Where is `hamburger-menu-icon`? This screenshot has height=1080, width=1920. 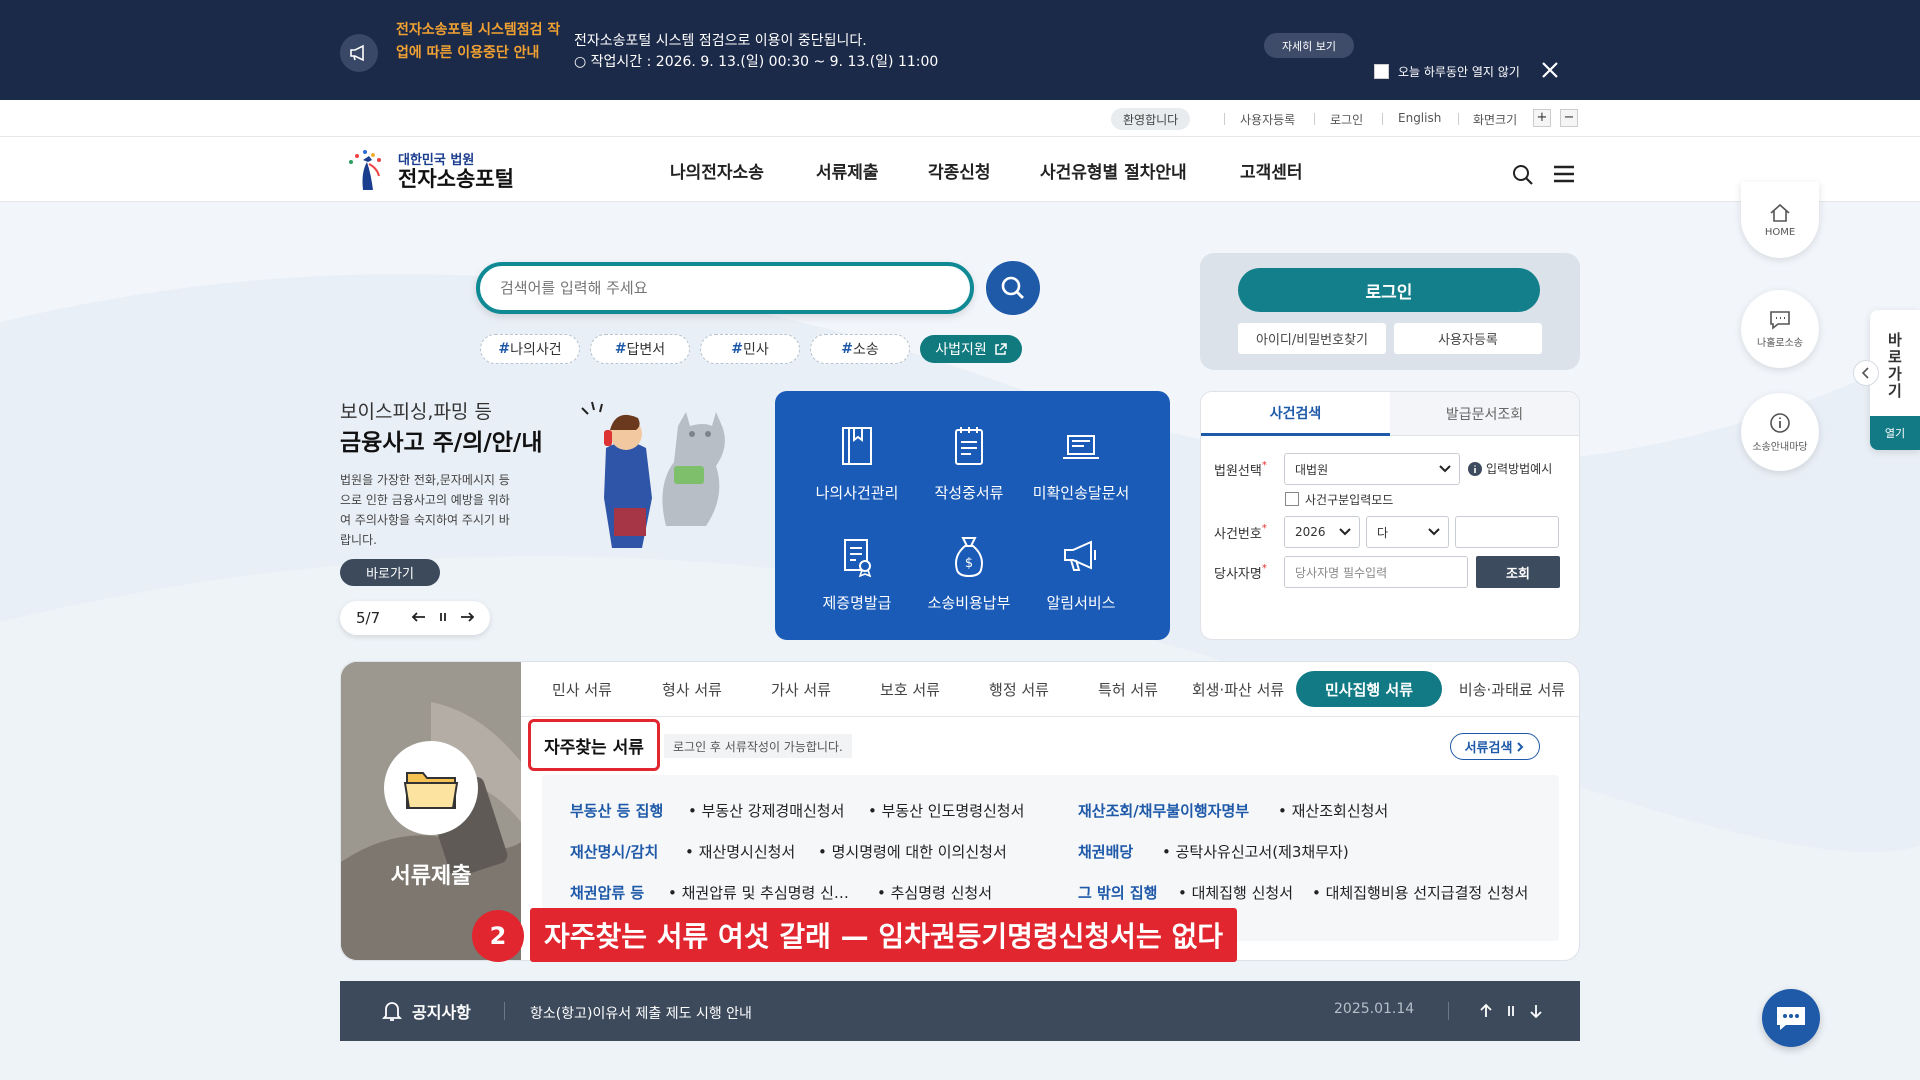 hamburger-menu-icon is located at coordinates (1564, 174).